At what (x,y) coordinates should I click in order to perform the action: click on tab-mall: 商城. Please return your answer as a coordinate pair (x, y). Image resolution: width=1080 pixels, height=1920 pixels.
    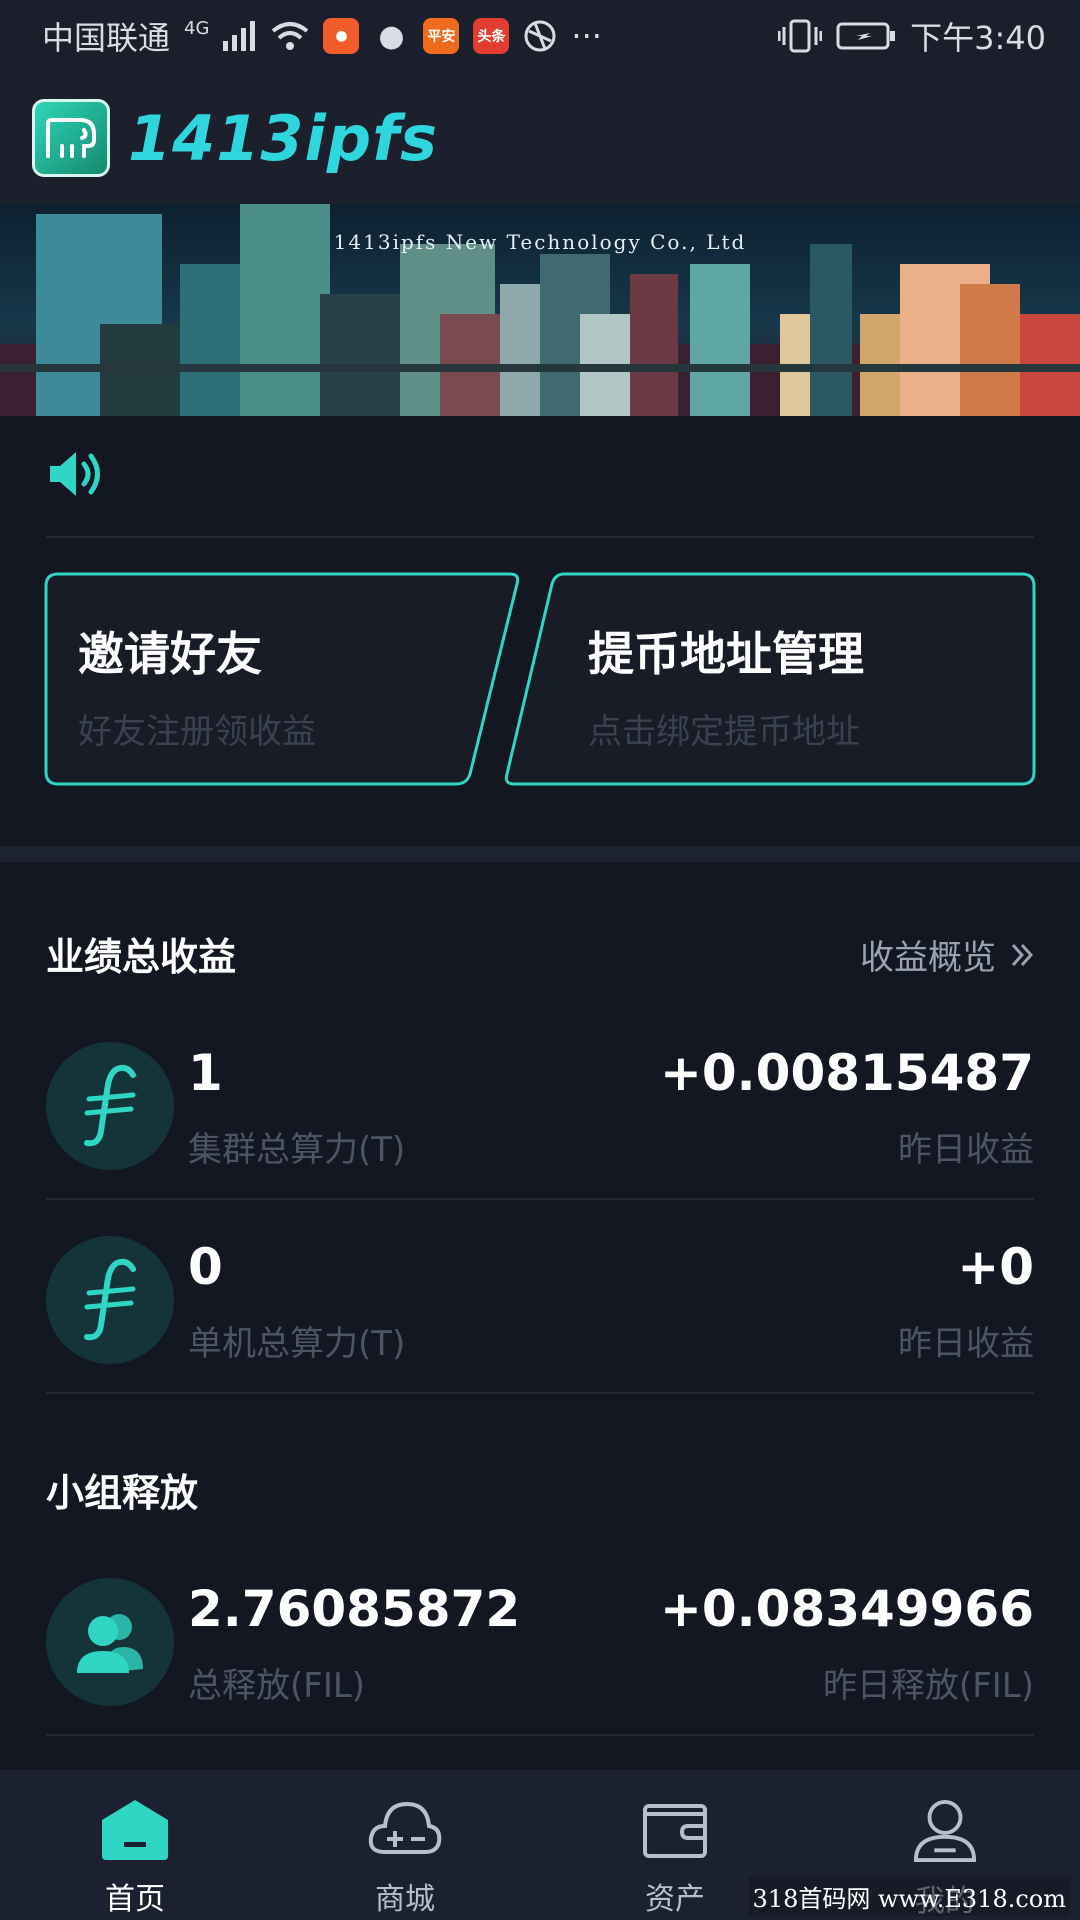
    Looking at the image, I should click on (405, 1845).